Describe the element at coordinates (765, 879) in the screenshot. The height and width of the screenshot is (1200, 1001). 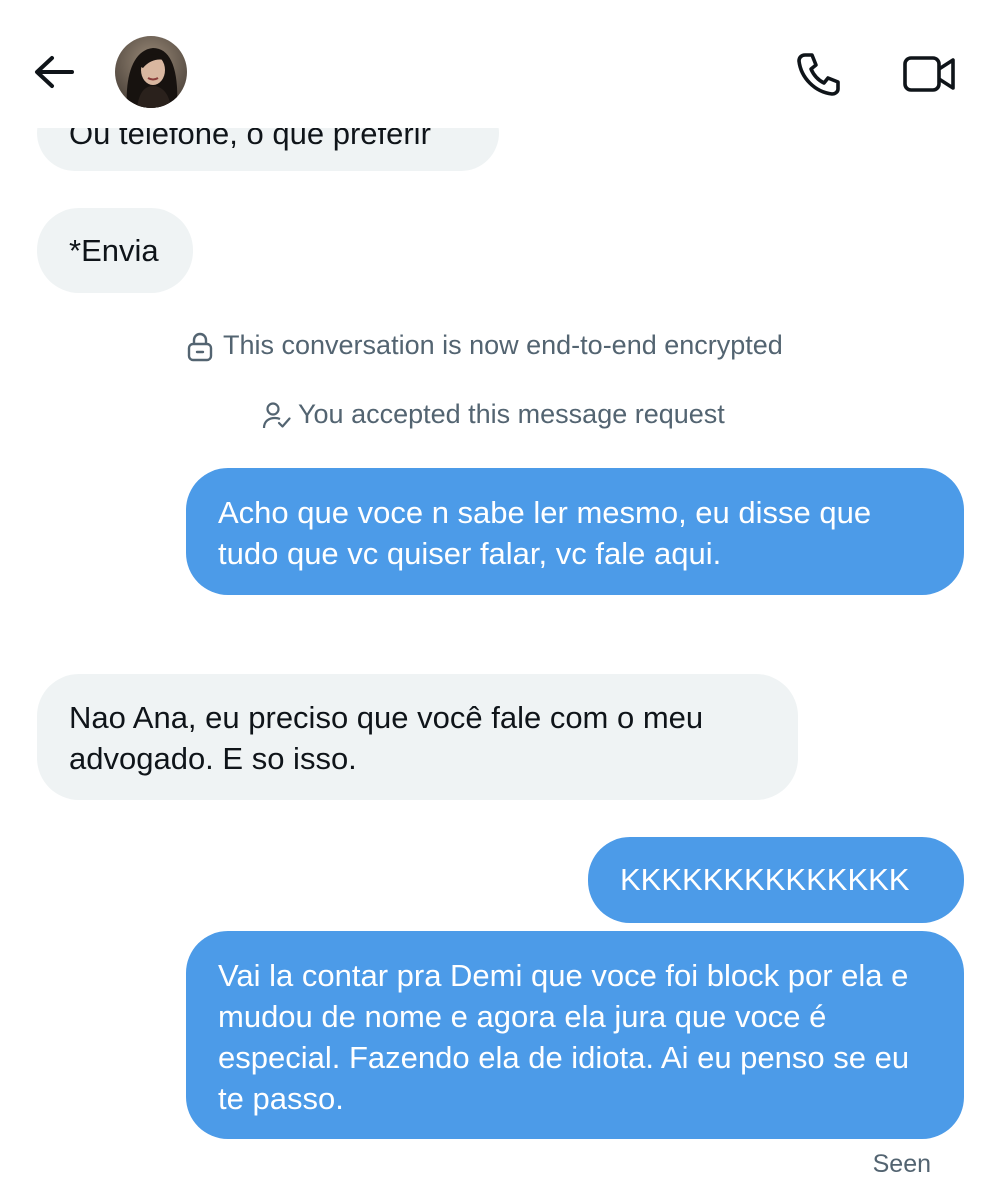
I see `message-text: KKKKKKKKKKKKKK` at that location.